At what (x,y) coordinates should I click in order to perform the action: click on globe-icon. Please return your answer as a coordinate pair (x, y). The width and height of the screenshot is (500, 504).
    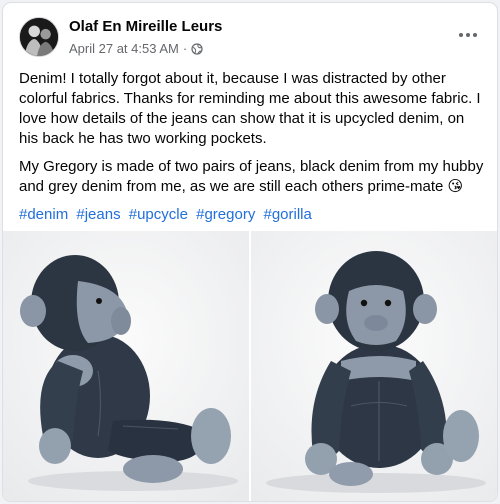
    Looking at the image, I should click on (197, 48).